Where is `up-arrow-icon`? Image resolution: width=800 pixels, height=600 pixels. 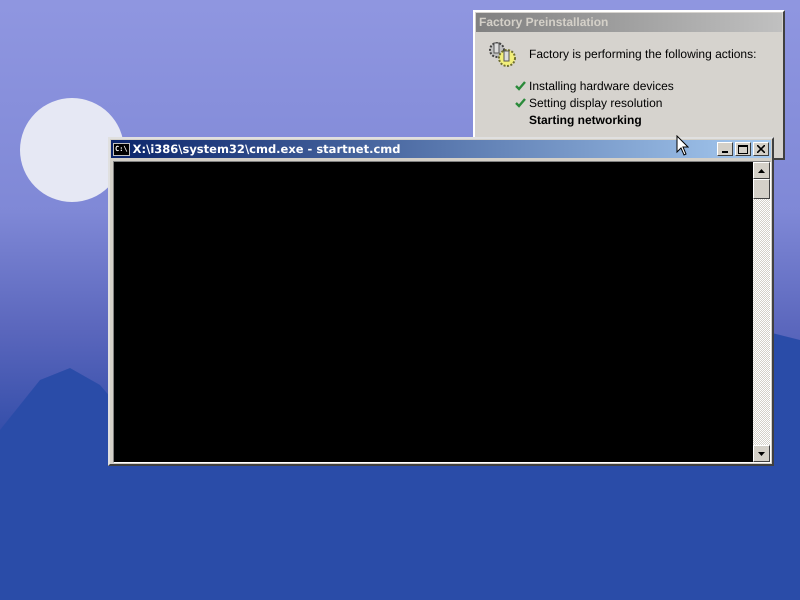
up-arrow-icon is located at coordinates (761, 170).